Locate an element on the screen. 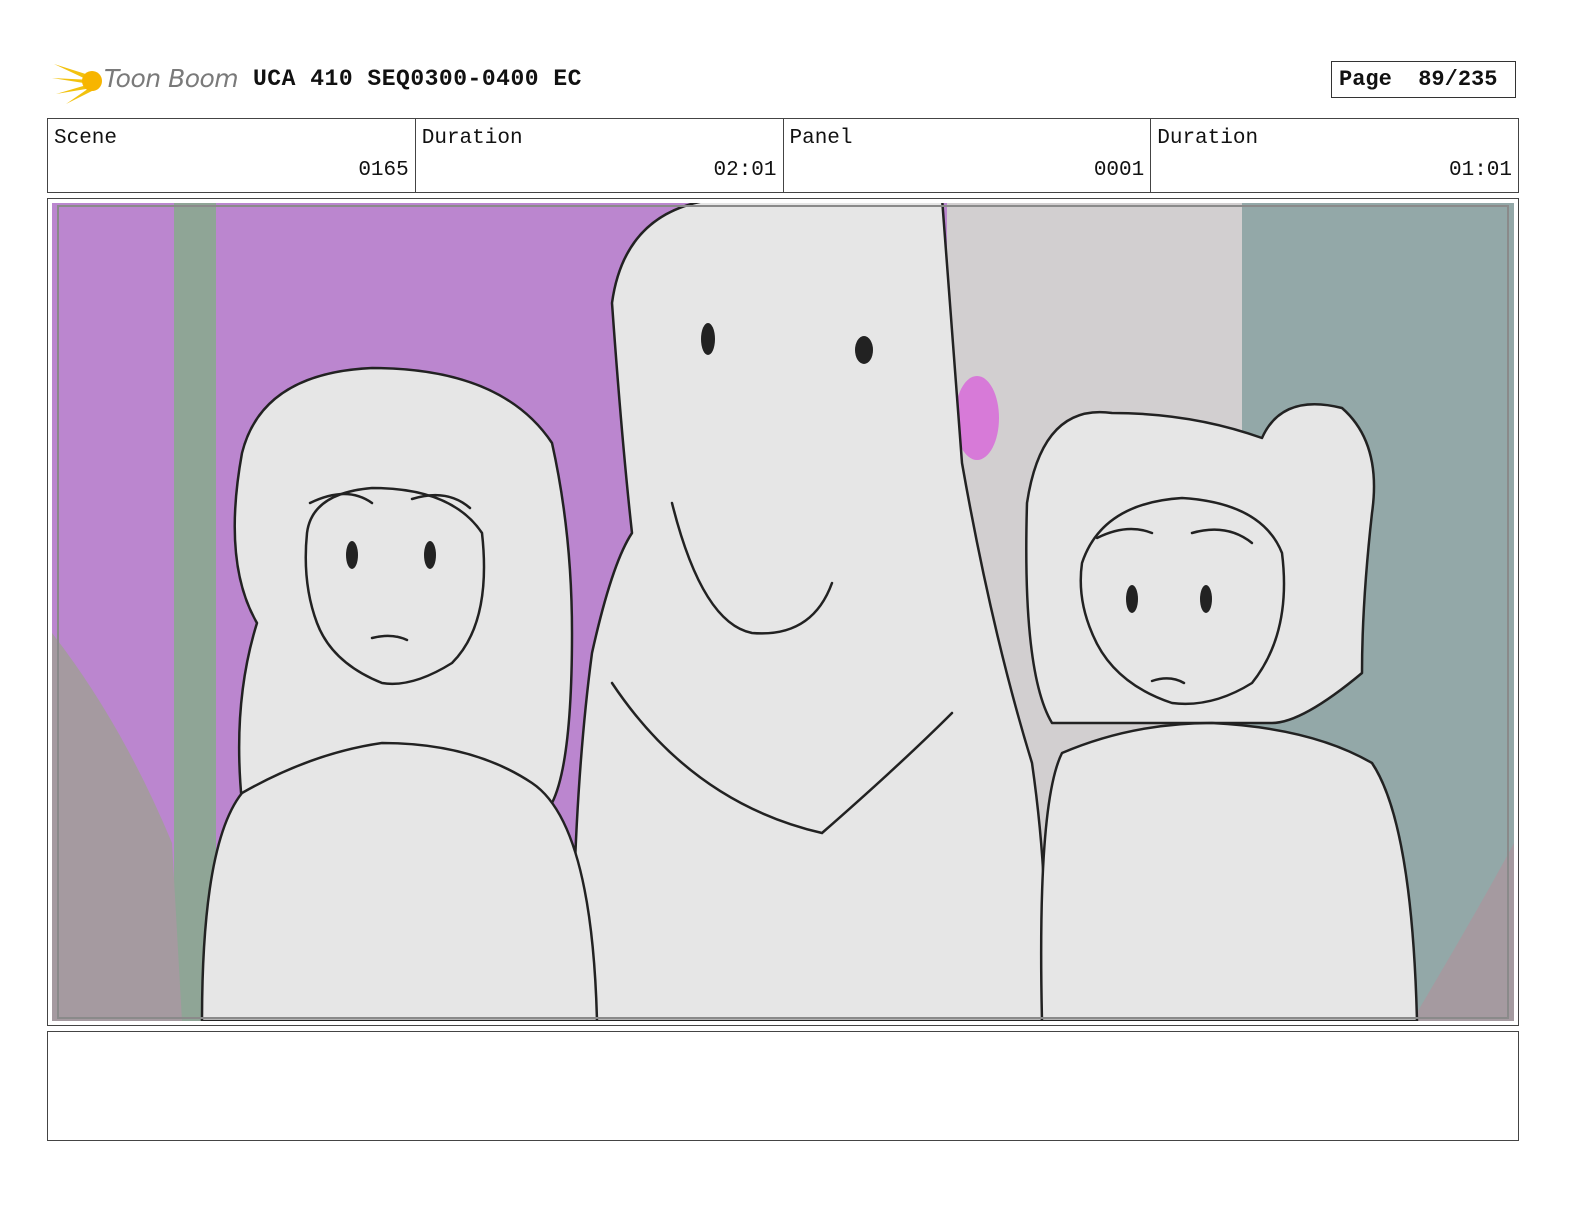  horse-left-eye is located at coordinates (708, 339).